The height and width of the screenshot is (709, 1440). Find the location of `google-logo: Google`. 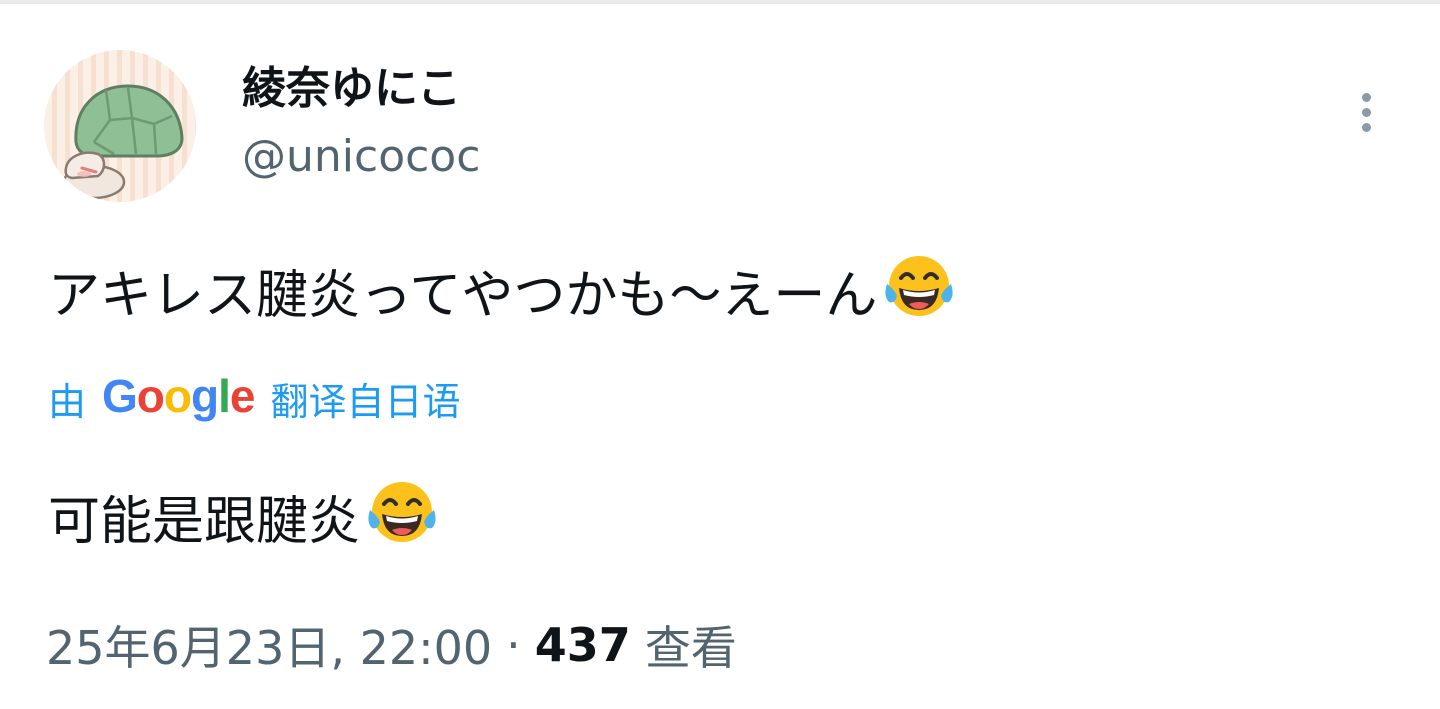

google-logo: Google is located at coordinates (179, 396).